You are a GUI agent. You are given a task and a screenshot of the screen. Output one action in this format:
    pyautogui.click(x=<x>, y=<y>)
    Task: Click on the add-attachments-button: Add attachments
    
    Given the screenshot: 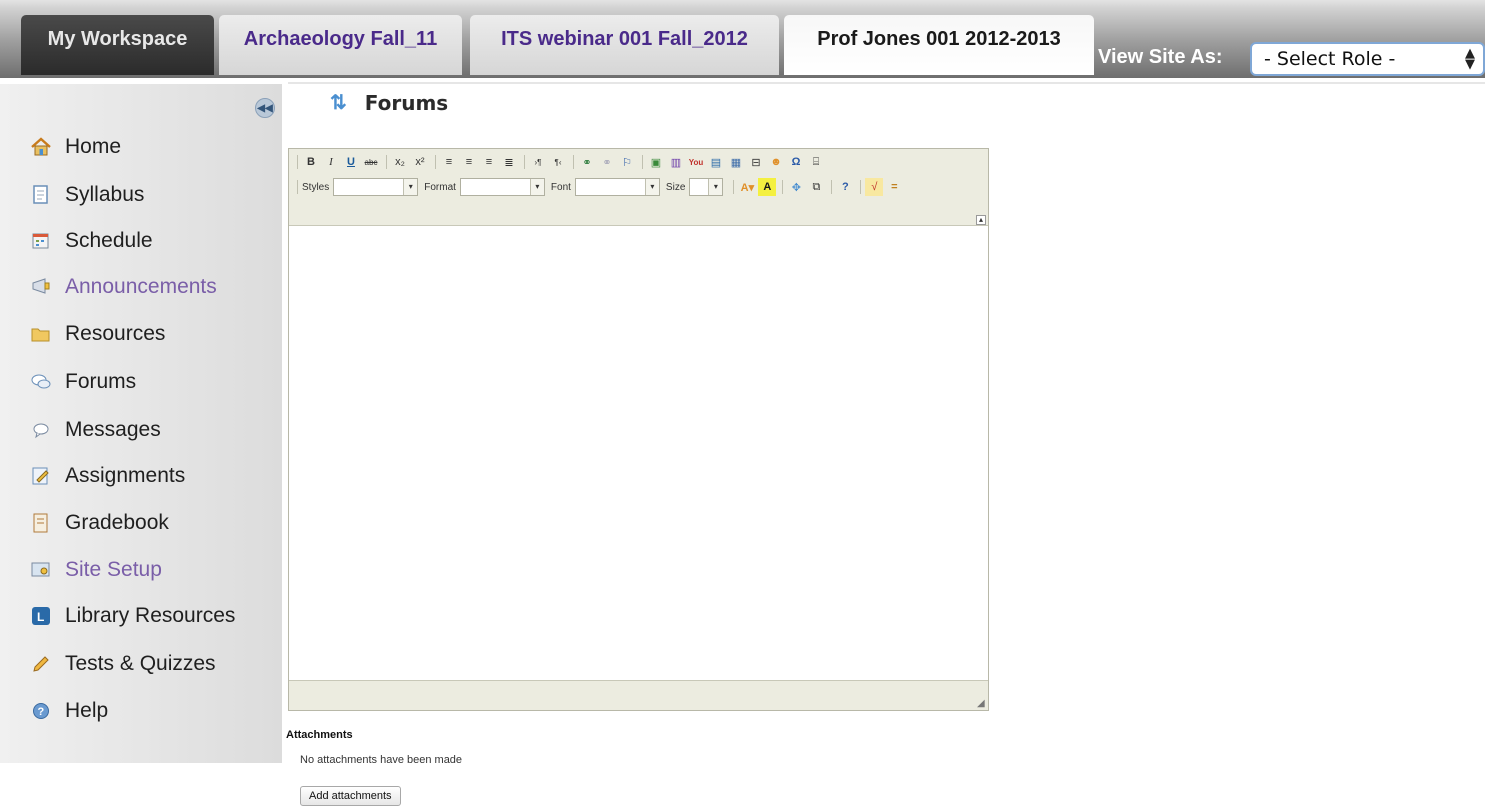 What is the action you would take?
    pyautogui.click(x=350, y=796)
    